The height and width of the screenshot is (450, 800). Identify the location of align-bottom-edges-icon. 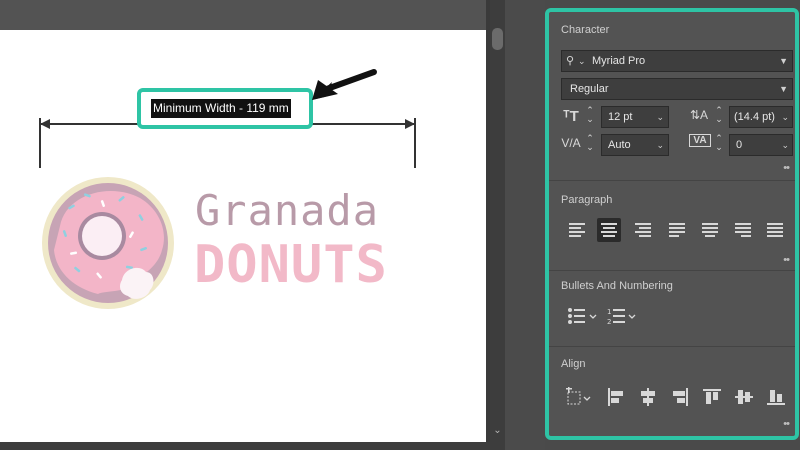
(776, 397).